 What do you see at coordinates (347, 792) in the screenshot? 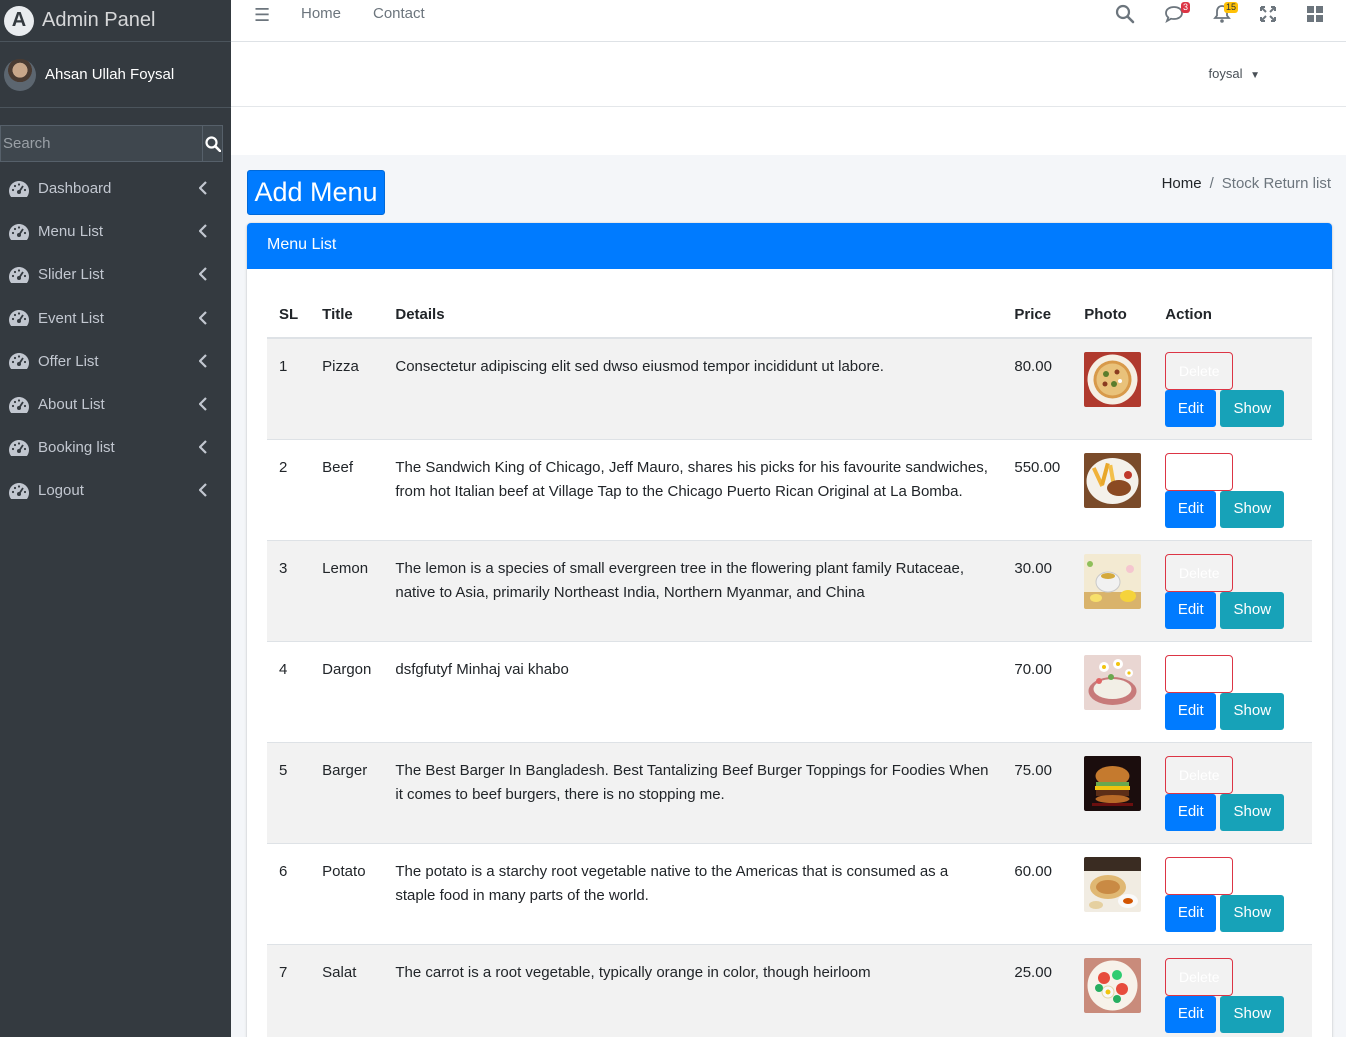
I see `cell-title: Barger` at bounding box center [347, 792].